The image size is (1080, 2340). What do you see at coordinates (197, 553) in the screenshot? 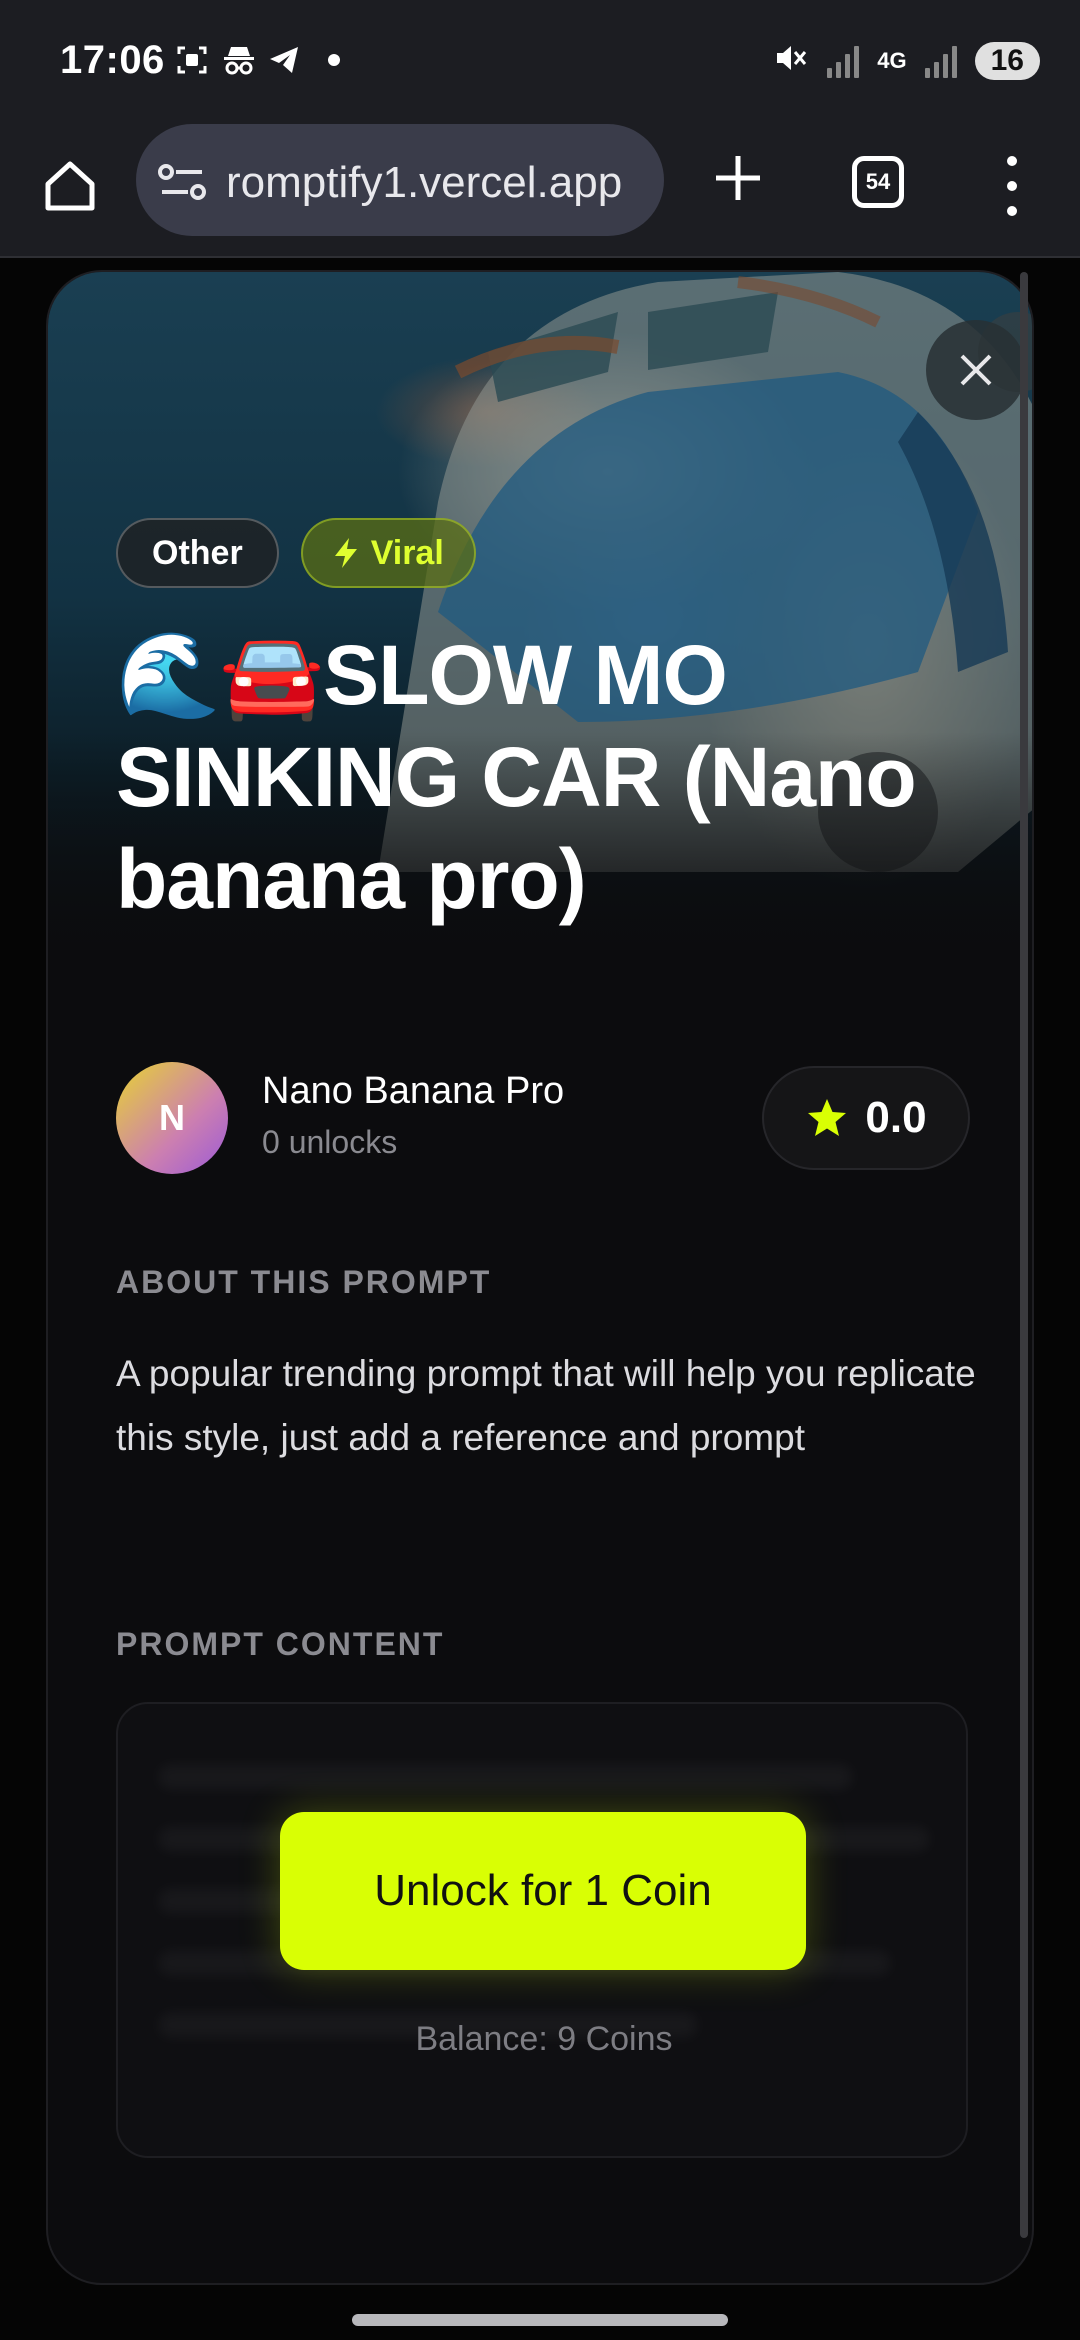
I see `tag-category: Other` at bounding box center [197, 553].